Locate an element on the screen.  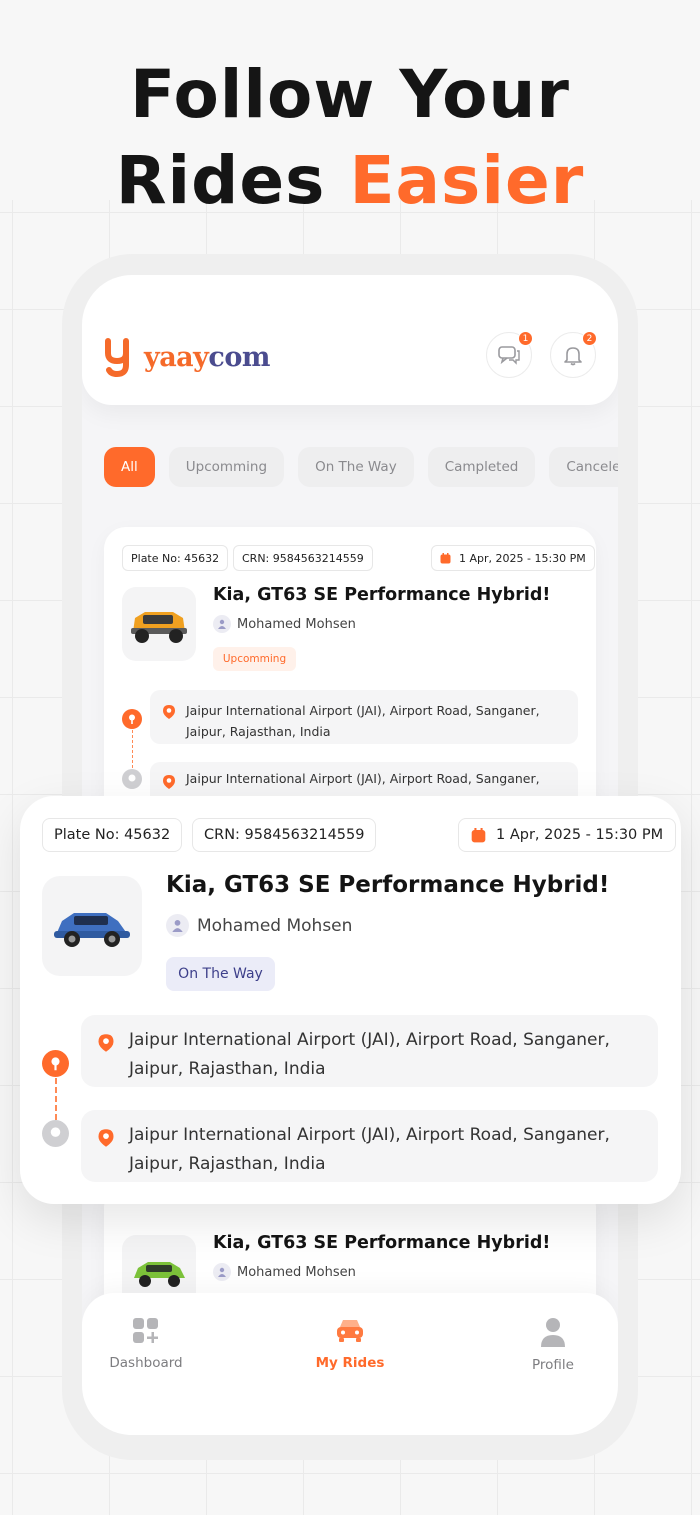
chat-button: 1 is located at coordinates (509, 354).